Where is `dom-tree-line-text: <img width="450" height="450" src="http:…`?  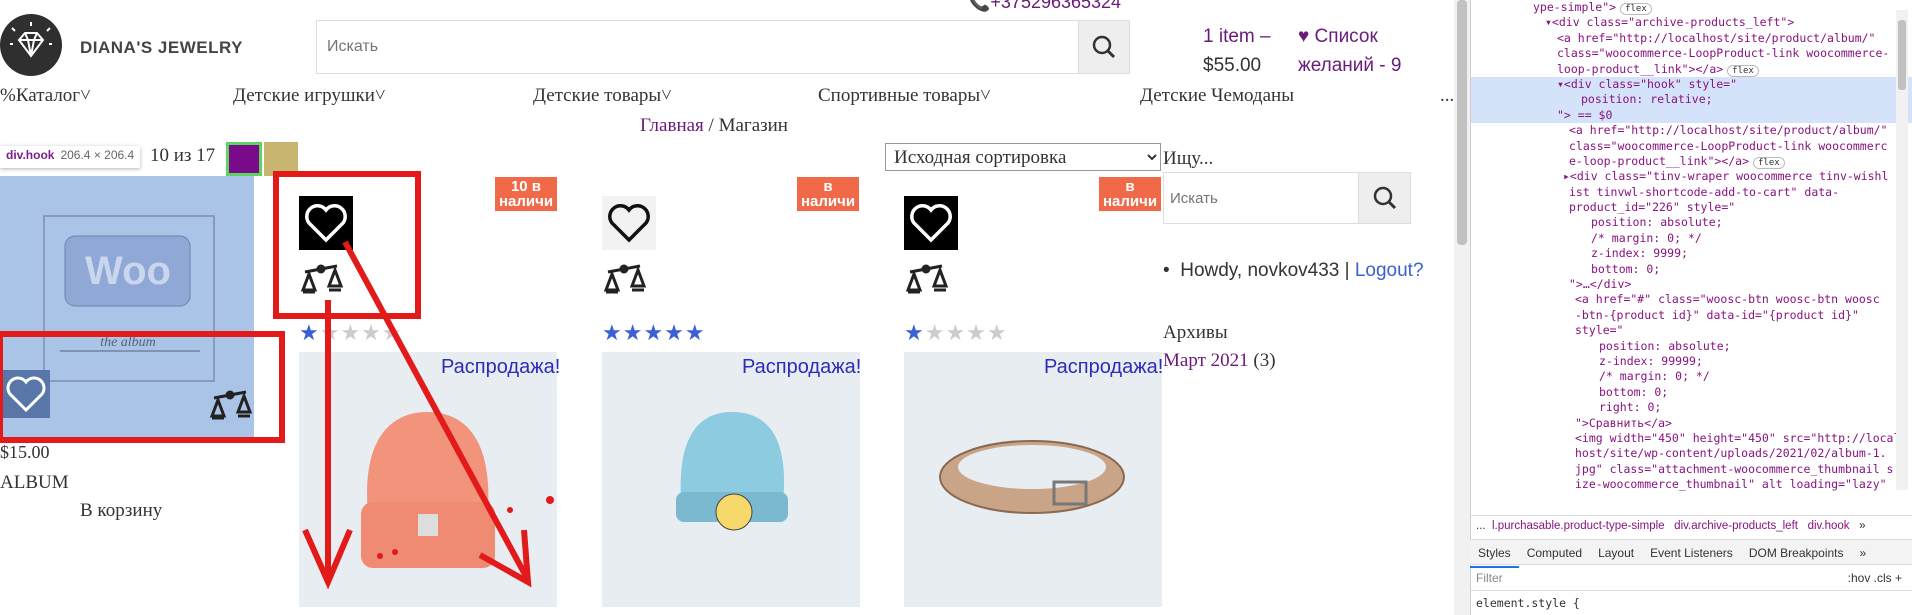
dom-tree-line-text: <img width="450" height="450" src="http:… is located at coordinates (1738, 437).